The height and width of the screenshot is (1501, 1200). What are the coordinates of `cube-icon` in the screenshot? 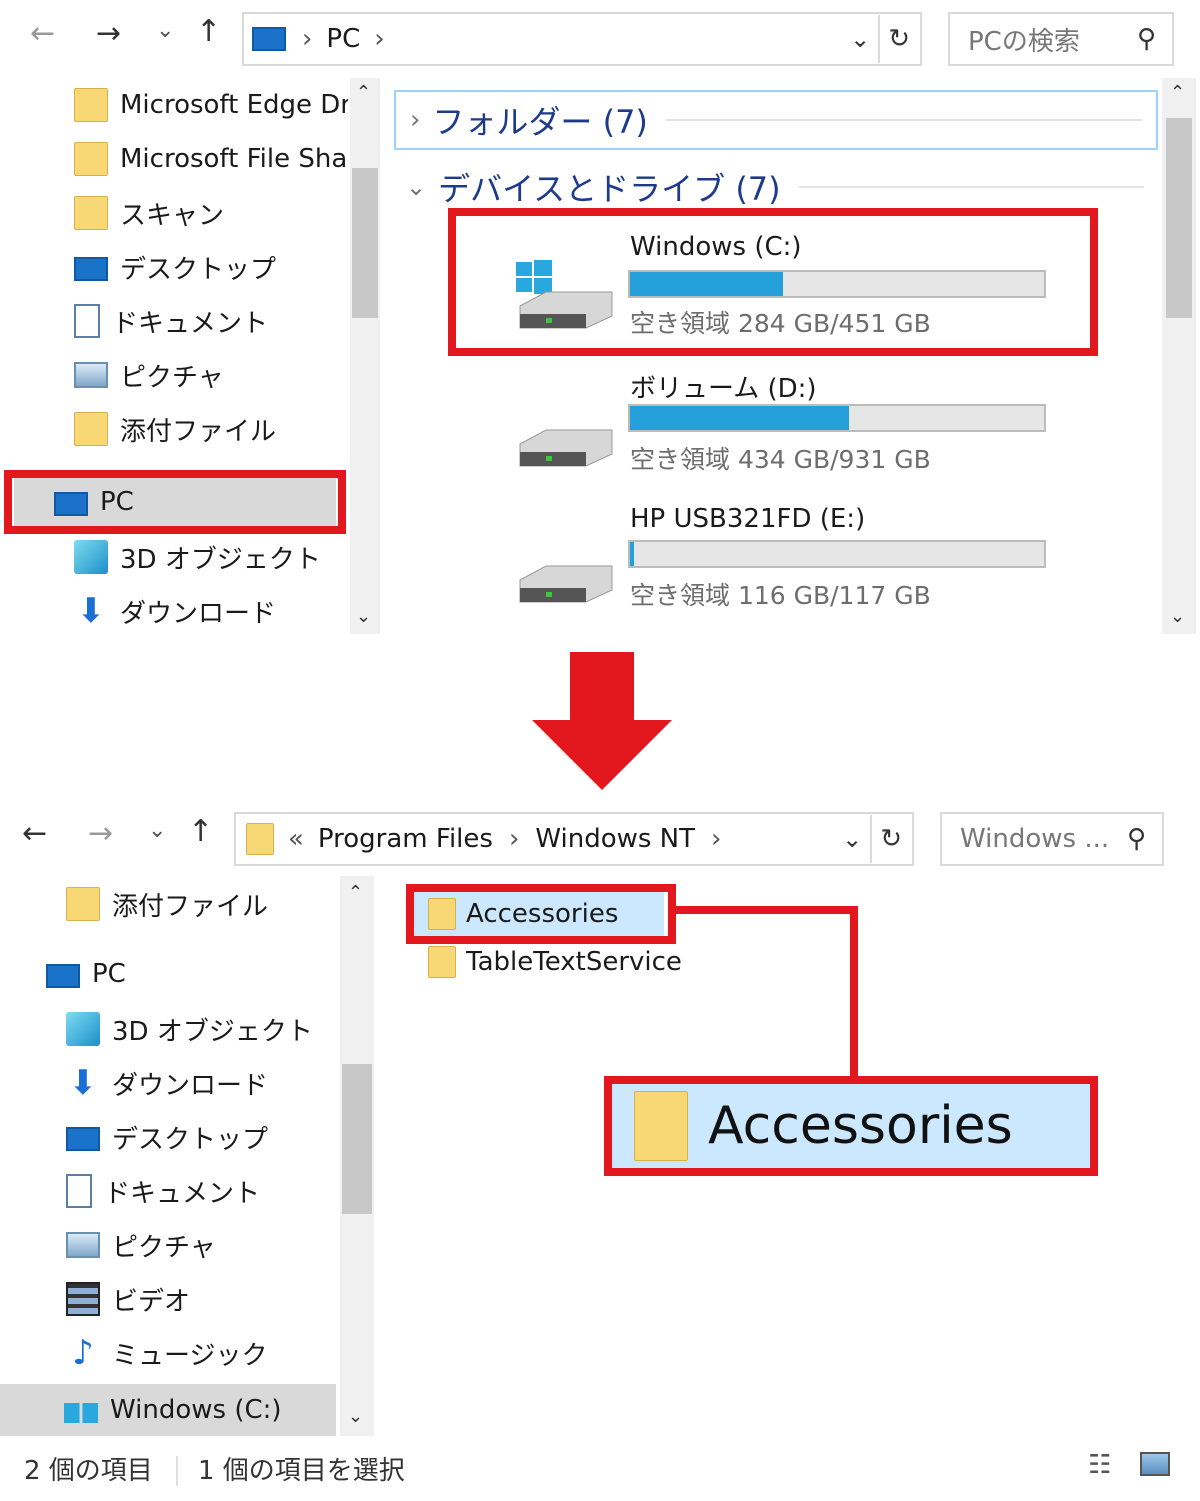 It's located at (83, 1029).